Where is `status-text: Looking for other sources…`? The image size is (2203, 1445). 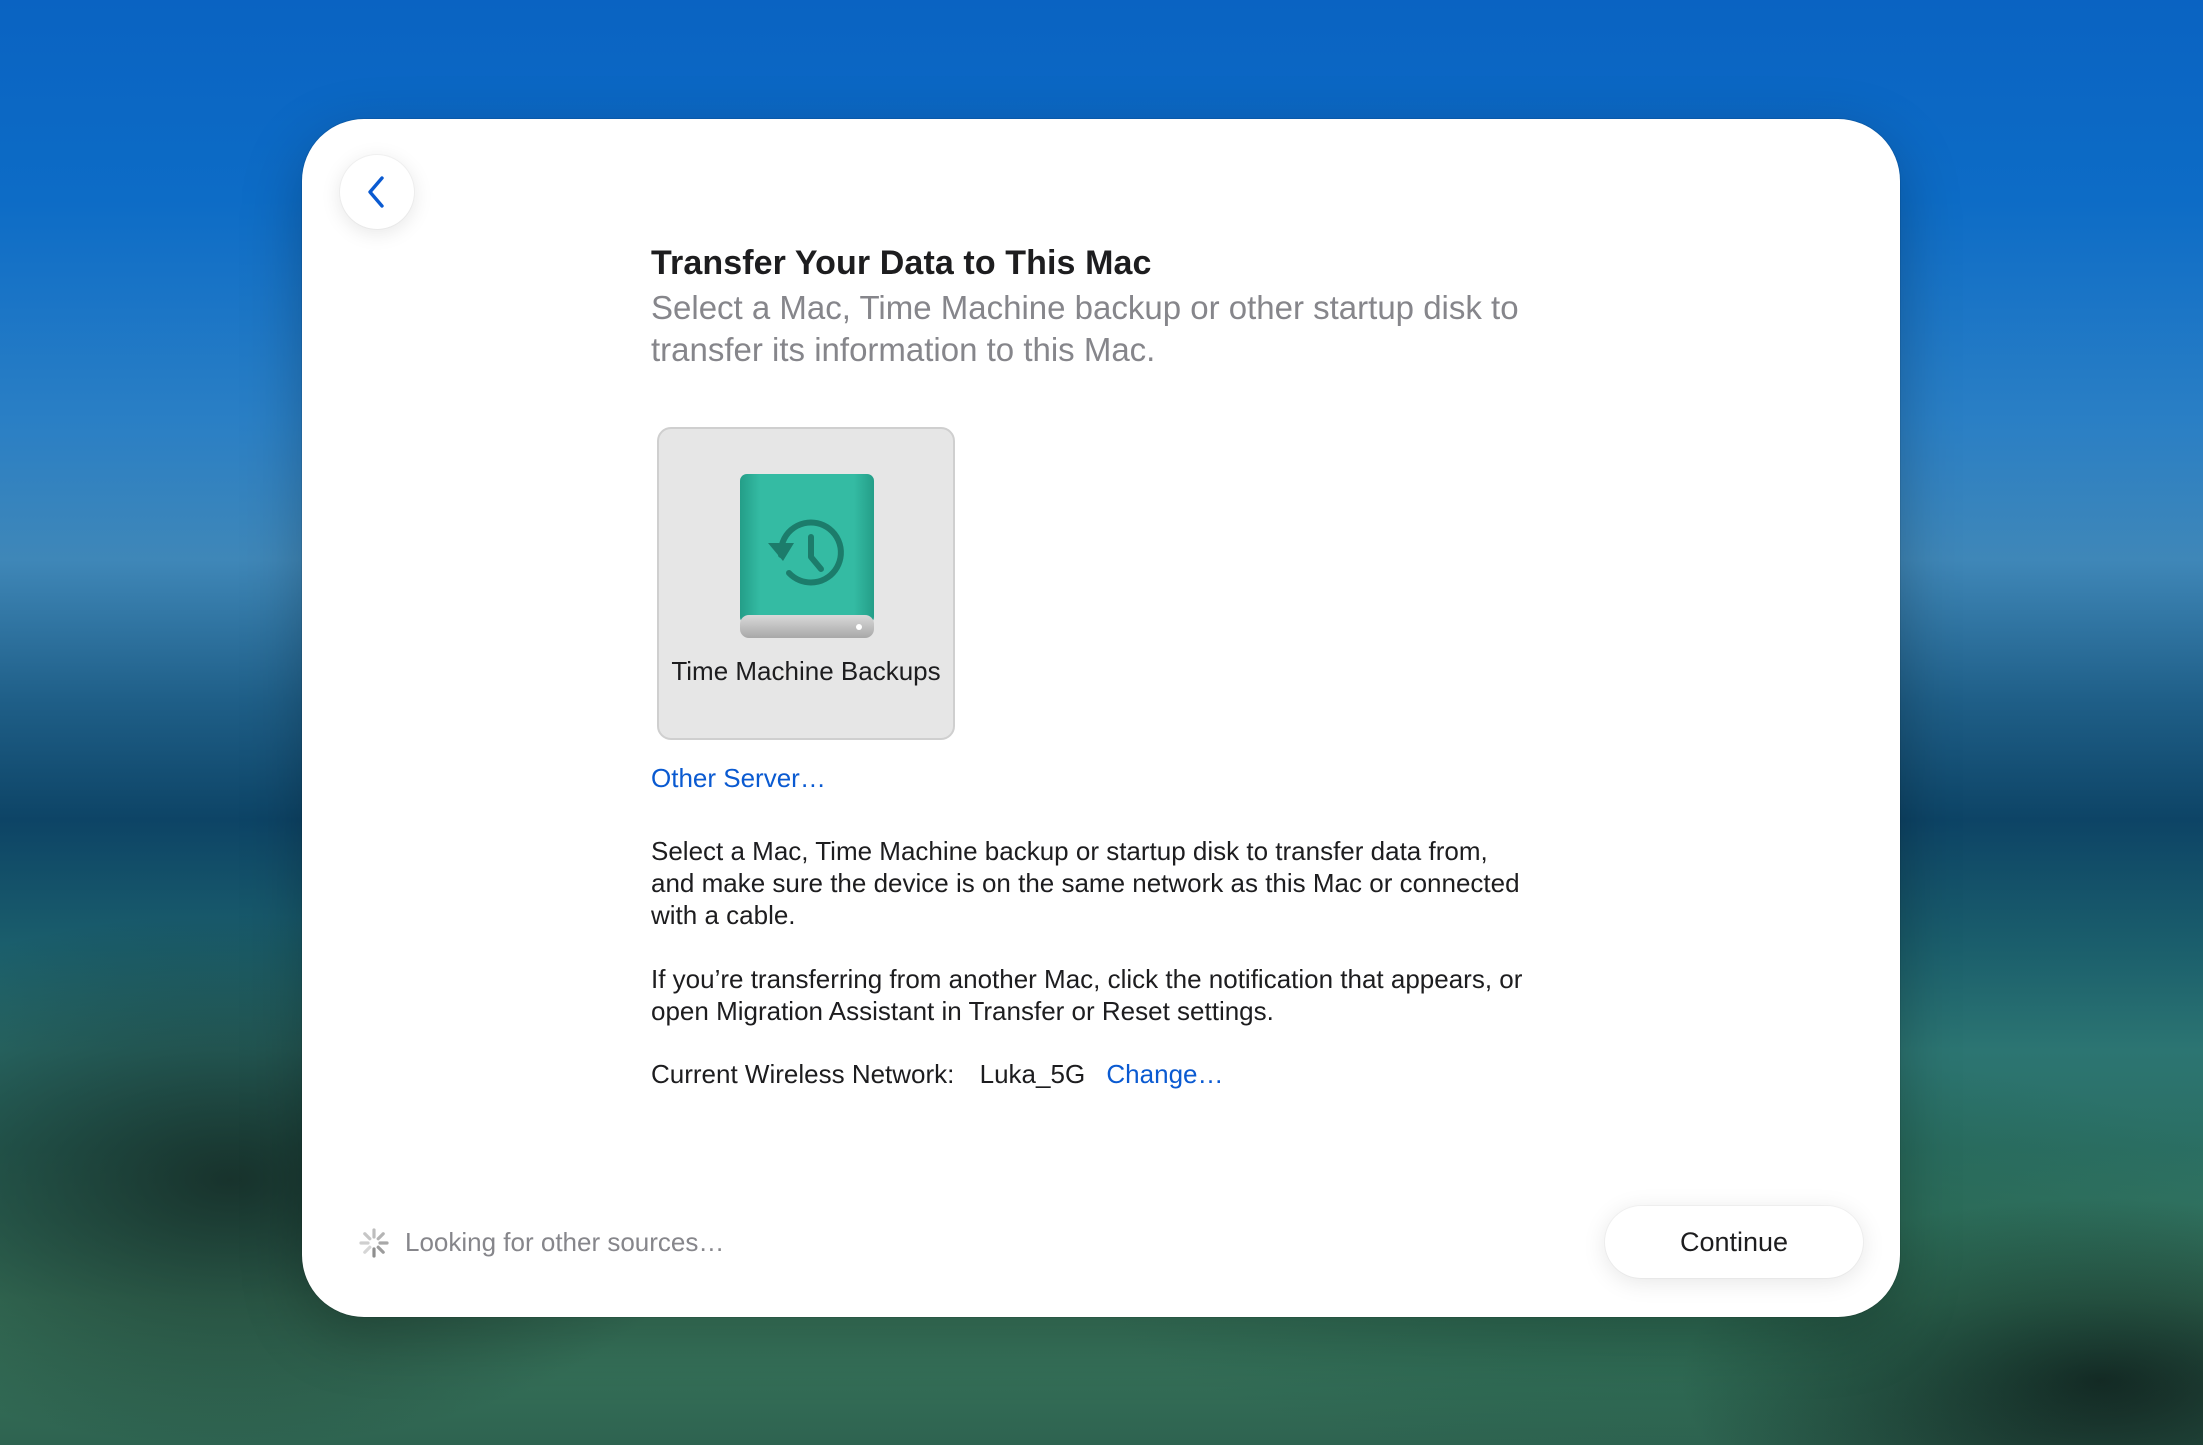 status-text: Looking for other sources… is located at coordinates (565, 1242).